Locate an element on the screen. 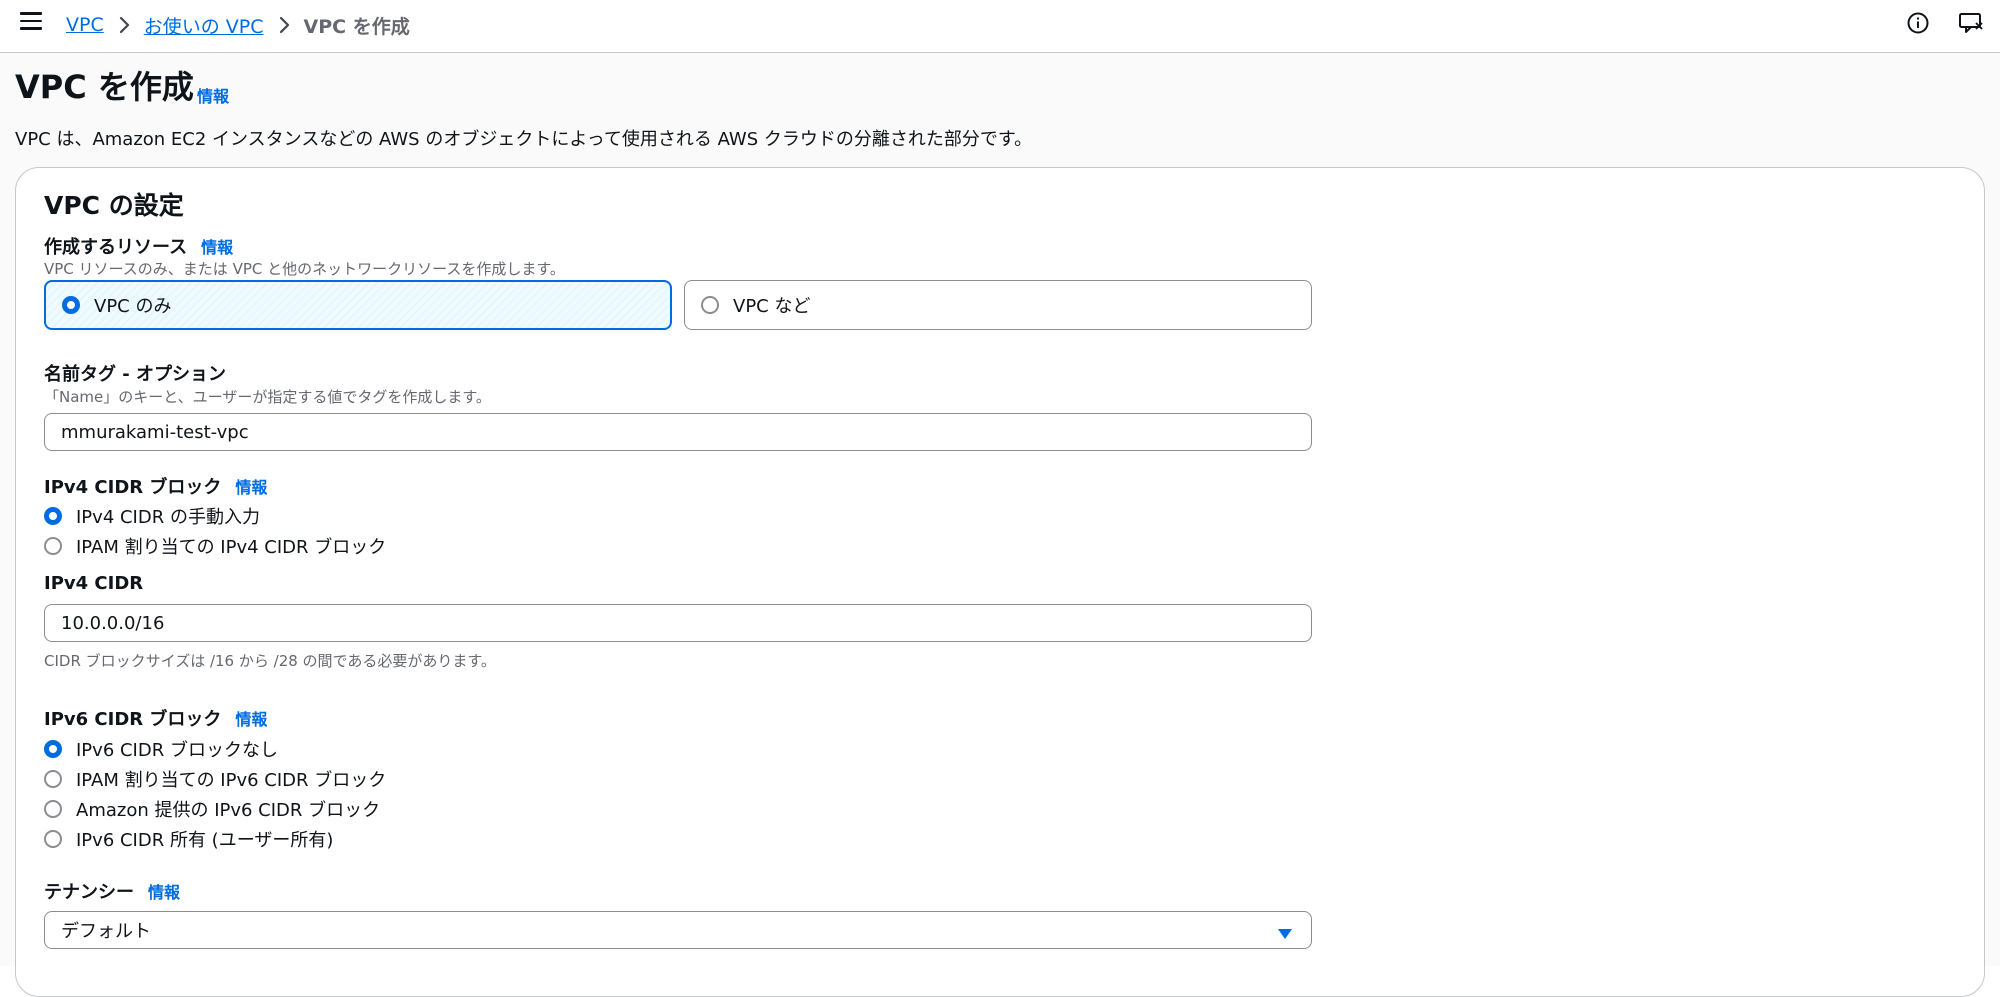 The width and height of the screenshot is (2000, 997). ipv4-option-label: IPv4 CIDR の手動入力 is located at coordinates (168, 517).